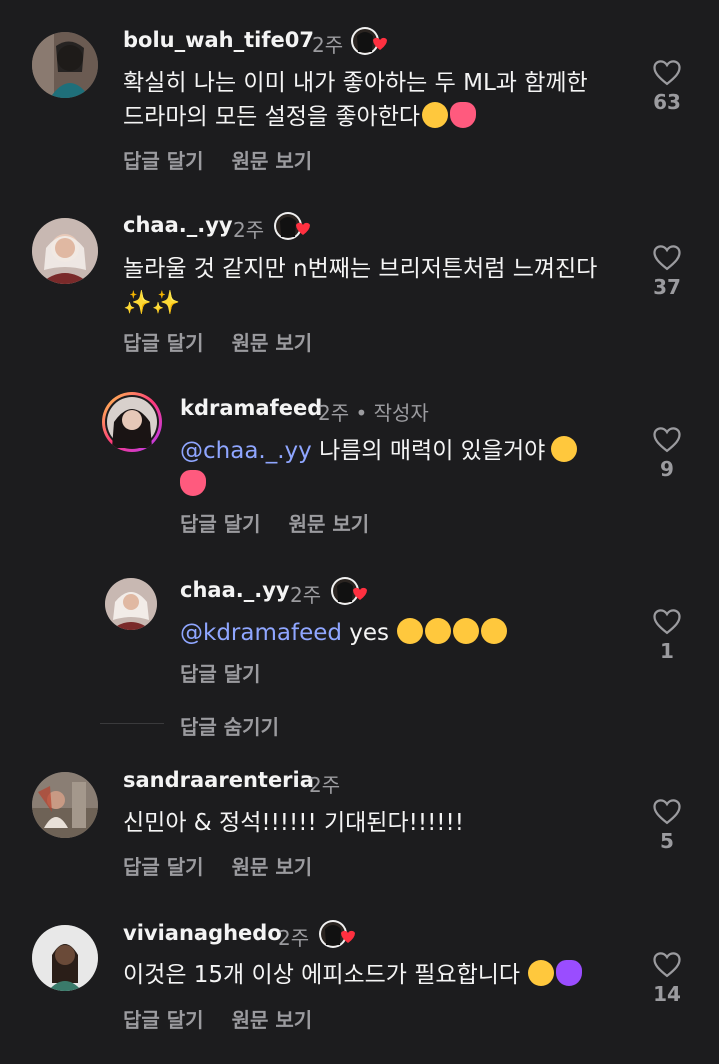 This screenshot has width=719, height=1064. I want to click on comment-text-line: 신민아 & 정석!!!!!! 기대된다!!!!!!, so click(293, 823).